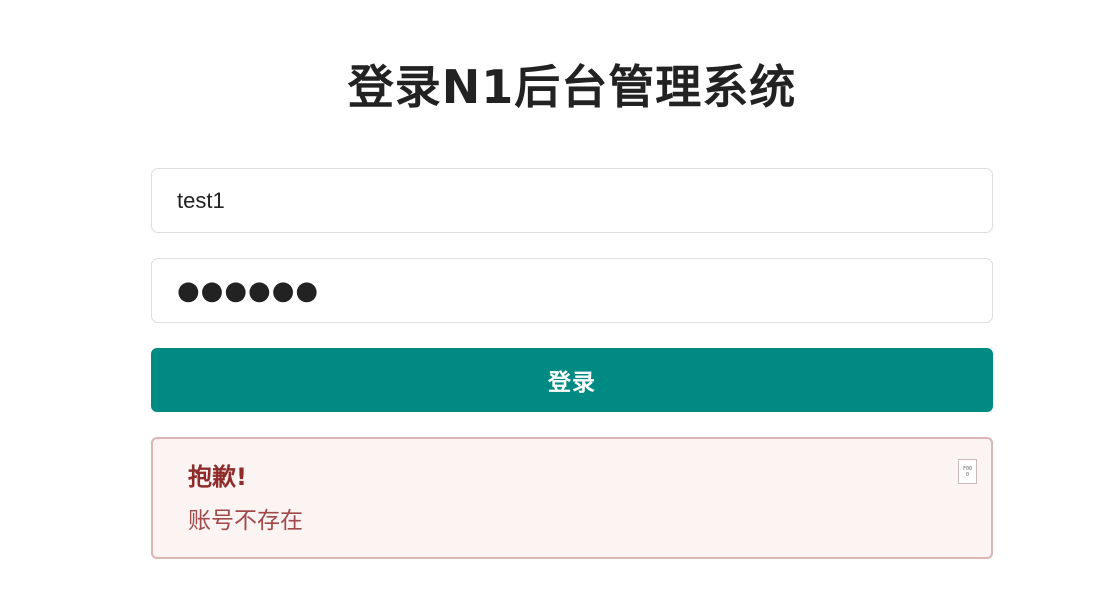  I want to click on username-input: test1, so click(572, 200).